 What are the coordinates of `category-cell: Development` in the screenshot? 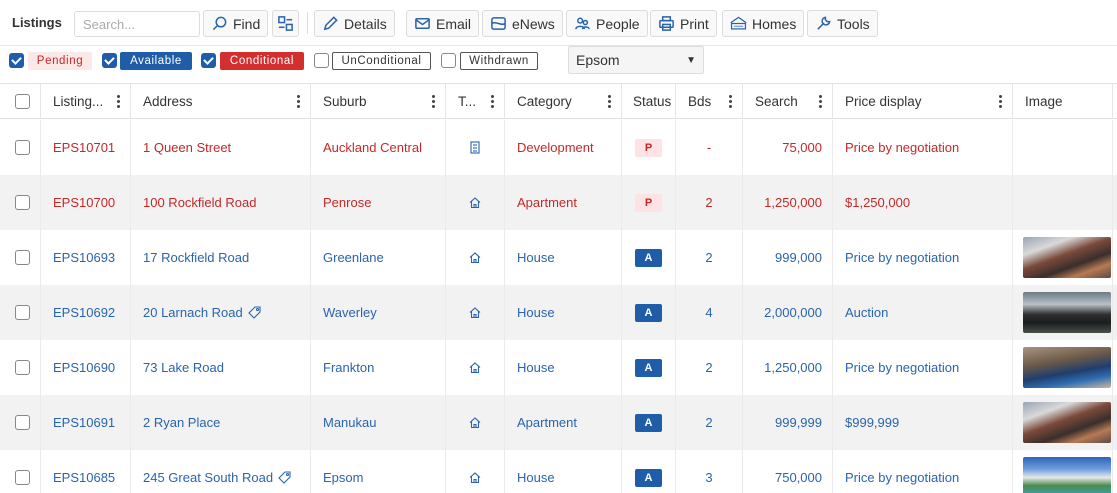 It's located at (563, 147).